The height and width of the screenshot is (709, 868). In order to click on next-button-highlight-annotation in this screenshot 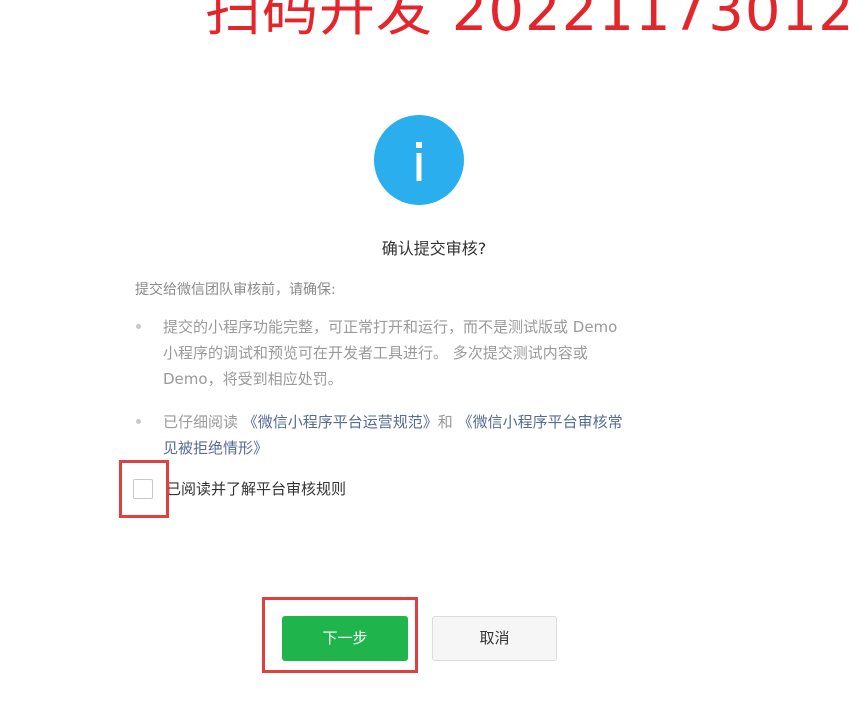, I will do `click(340, 635)`.